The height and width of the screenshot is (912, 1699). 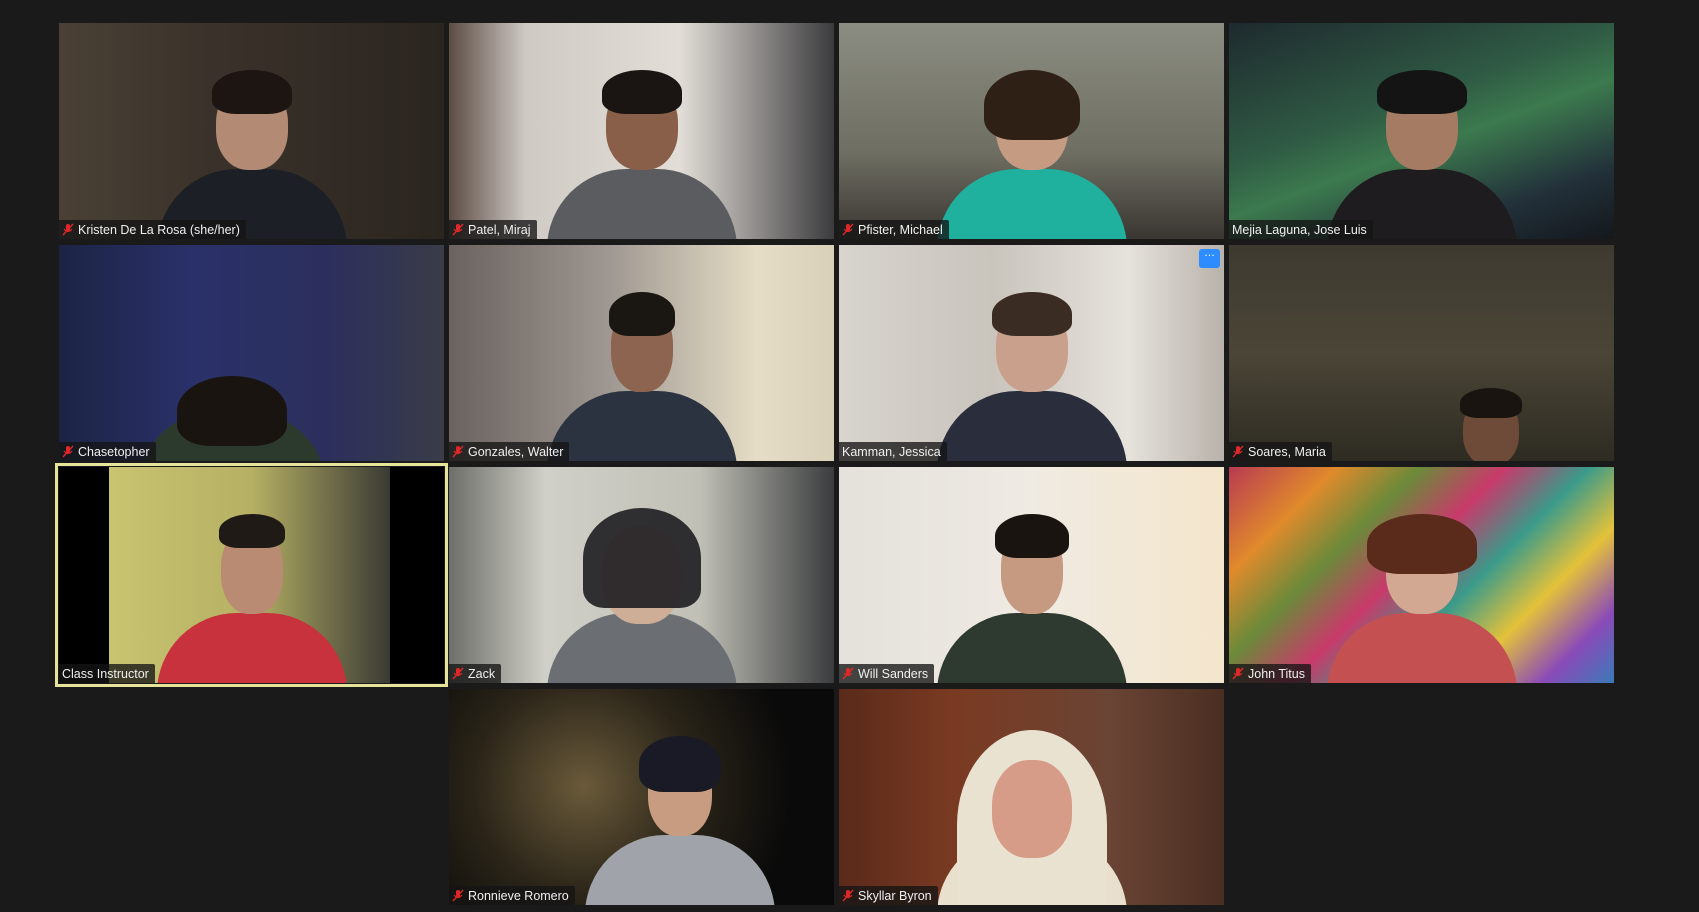 I want to click on video-tile-john-titus: John Titus, so click(x=1421, y=575).